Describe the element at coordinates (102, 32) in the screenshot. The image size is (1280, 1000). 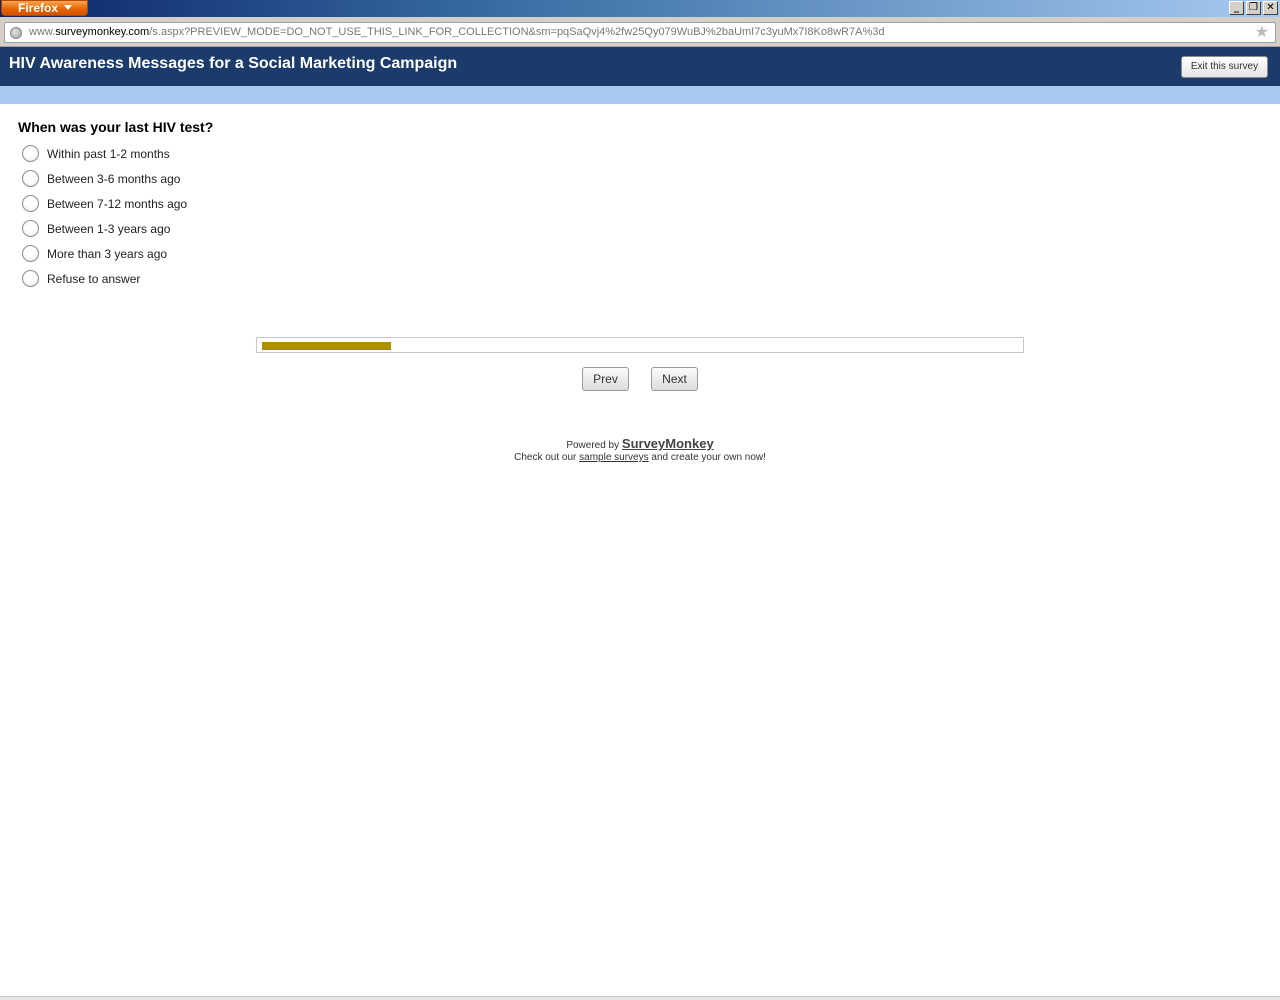
I see `url-domain: surveymonkey.com` at that location.